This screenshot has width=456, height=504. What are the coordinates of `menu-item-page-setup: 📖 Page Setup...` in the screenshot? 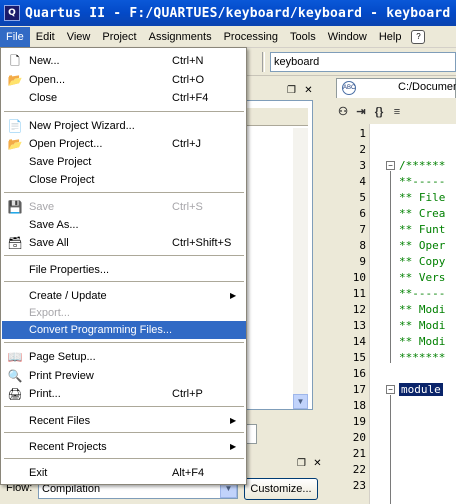 It's located at (124, 357).